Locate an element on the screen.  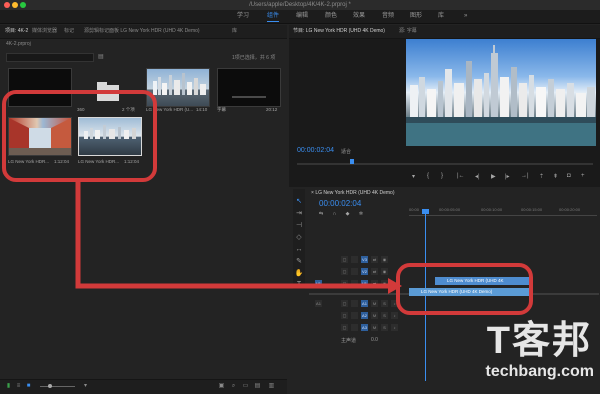
watermark-cn: T客邦 is located at coordinates (539, 341).